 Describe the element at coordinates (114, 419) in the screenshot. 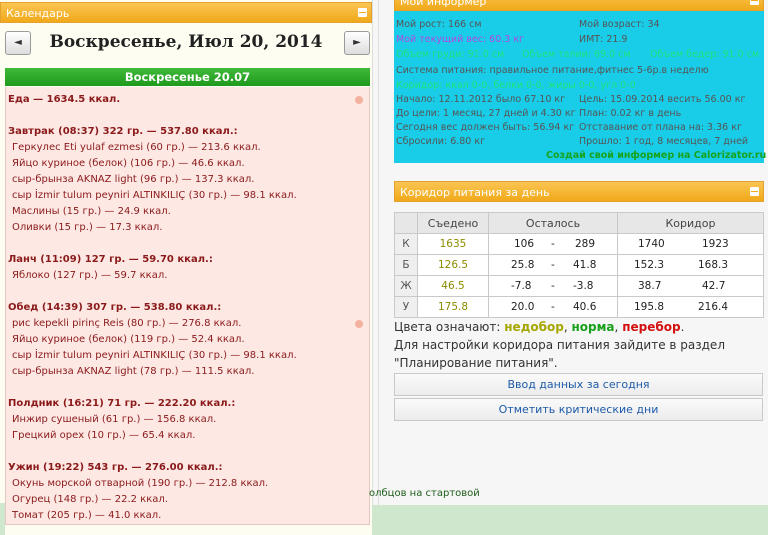

I see `food-item: Инжир сушеный (61 гр.) — 156.8 ккал.` at that location.